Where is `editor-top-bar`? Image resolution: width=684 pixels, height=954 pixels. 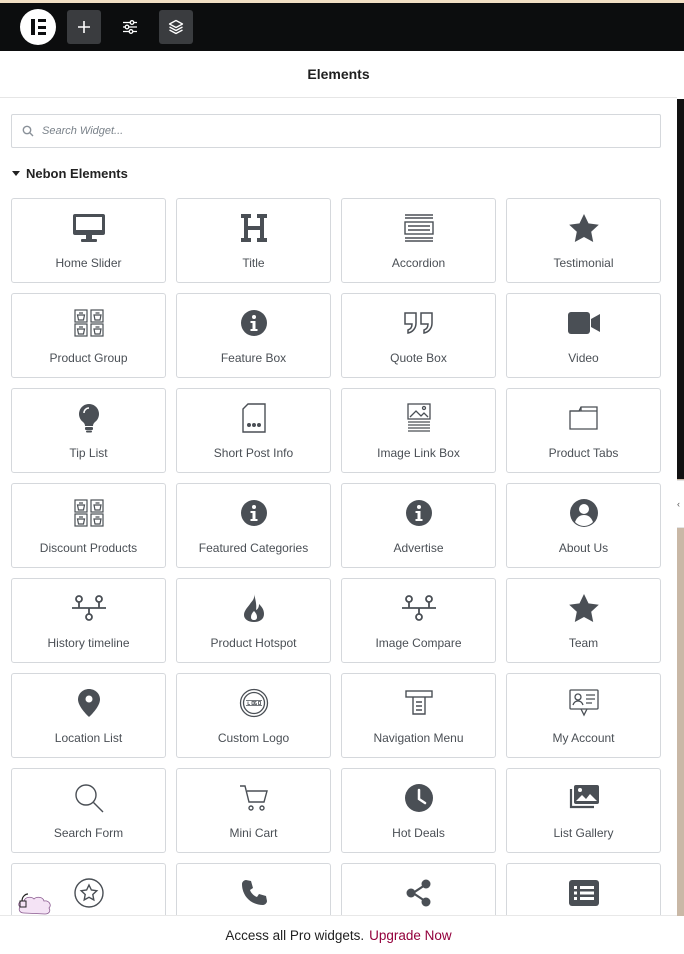
editor-top-bar is located at coordinates (342, 27).